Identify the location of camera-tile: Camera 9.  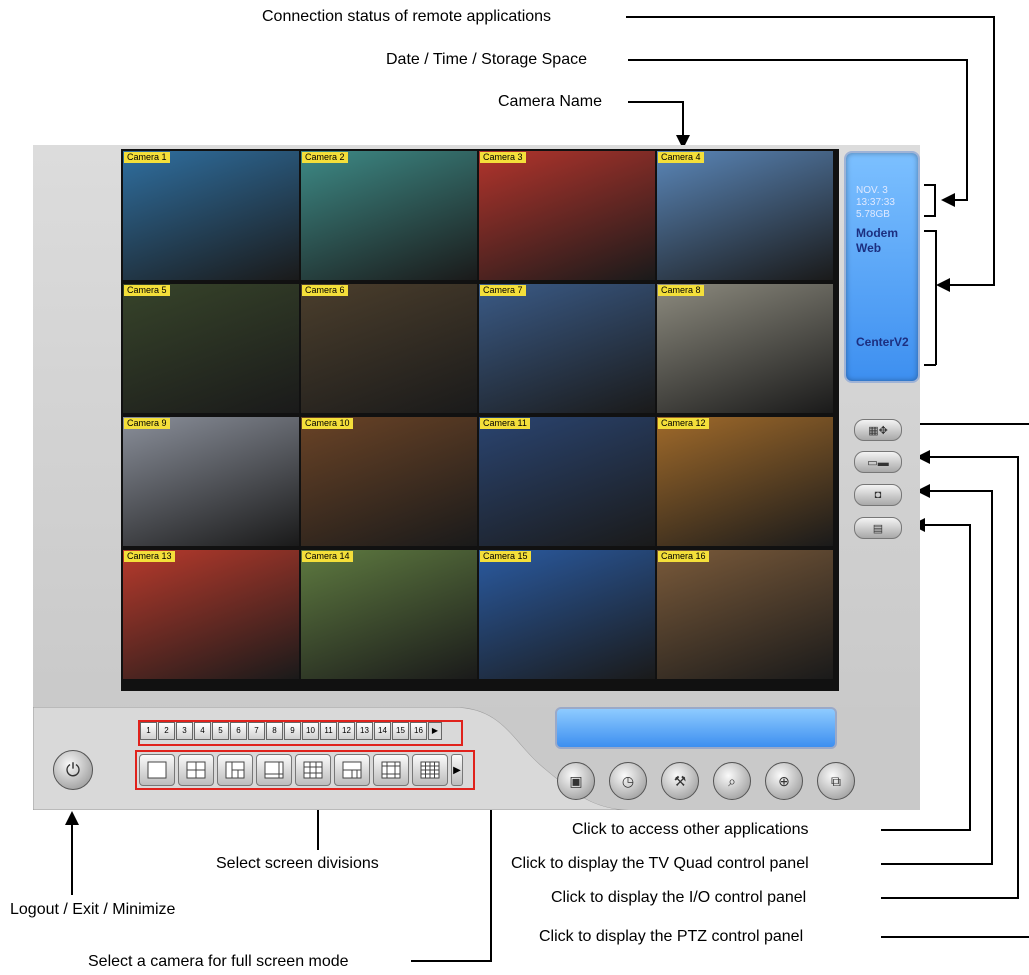
(211, 481).